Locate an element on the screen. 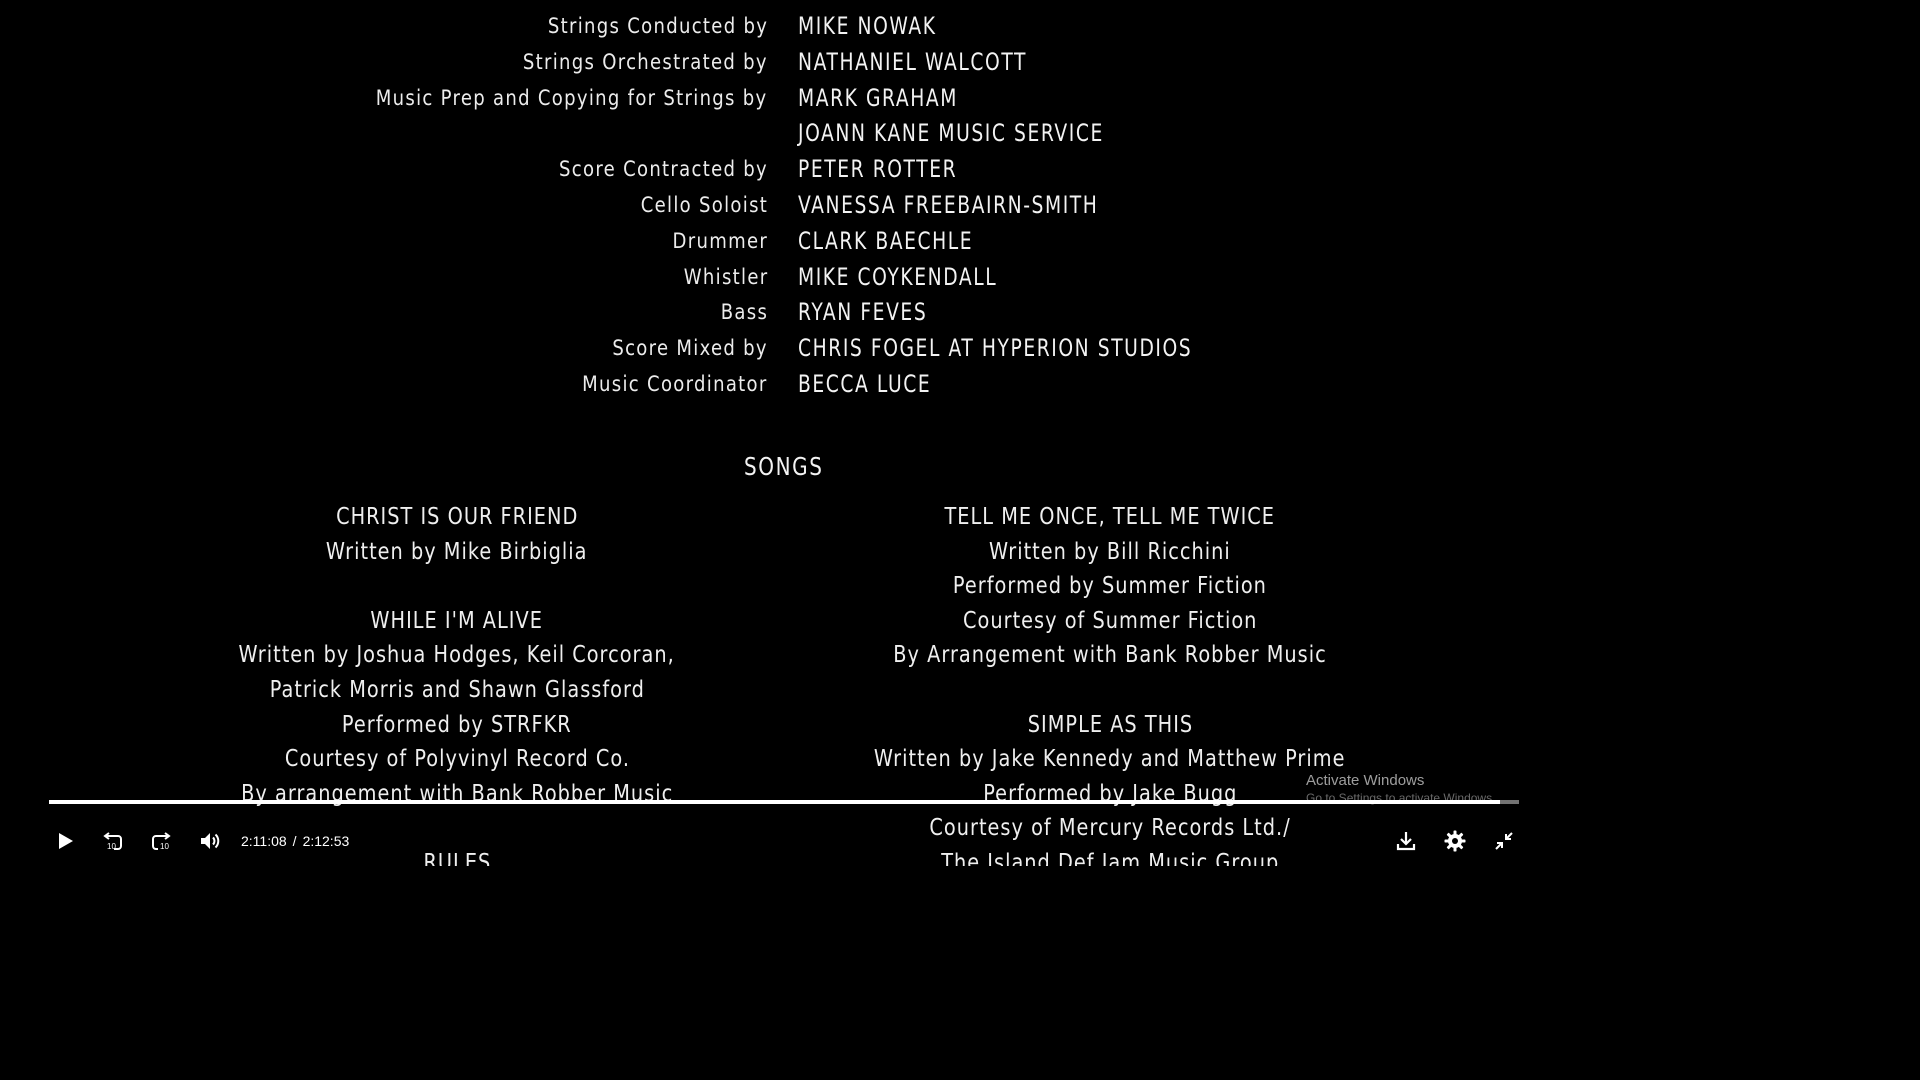  song-line-text: Written by Bill Ricchini is located at coordinates (1110, 551).